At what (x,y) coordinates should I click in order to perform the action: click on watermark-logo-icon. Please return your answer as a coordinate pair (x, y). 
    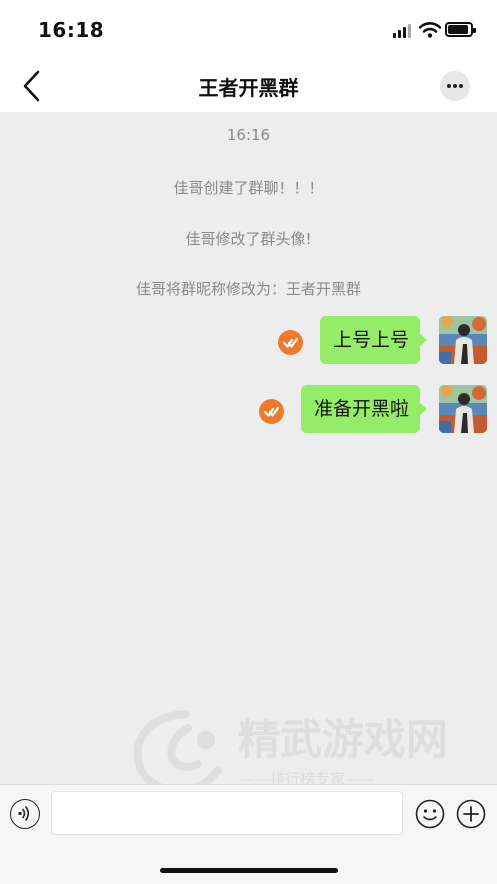
    Looking at the image, I should click on (177, 752).